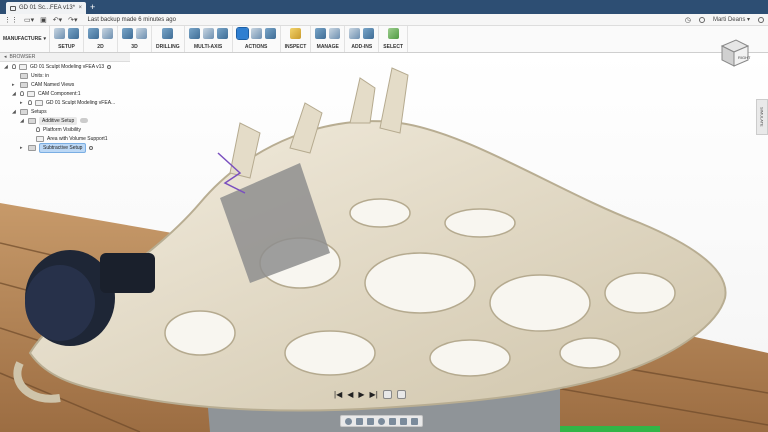 The image size is (768, 432). Describe the element at coordinates (688, 20) in the screenshot. I see `time-icon: ◷` at that location.